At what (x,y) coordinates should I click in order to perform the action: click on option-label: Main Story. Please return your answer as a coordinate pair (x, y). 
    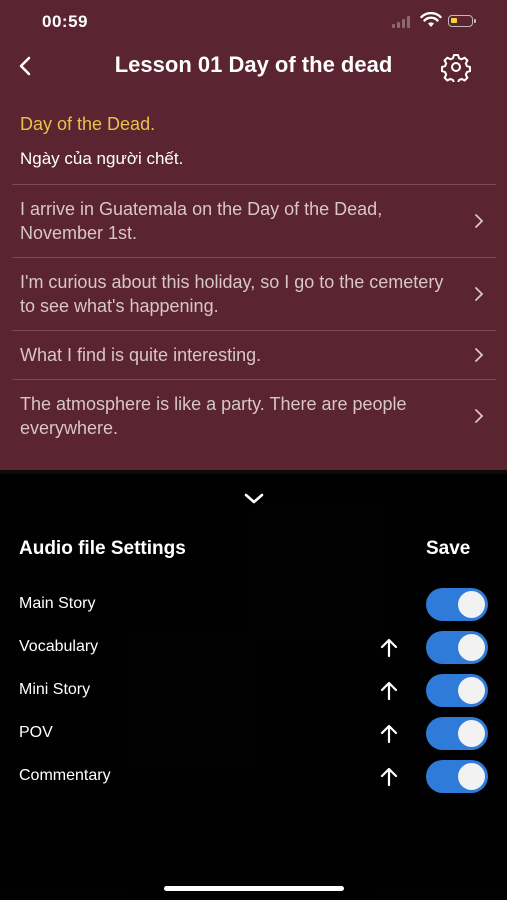
    Looking at the image, I should click on (57, 603).